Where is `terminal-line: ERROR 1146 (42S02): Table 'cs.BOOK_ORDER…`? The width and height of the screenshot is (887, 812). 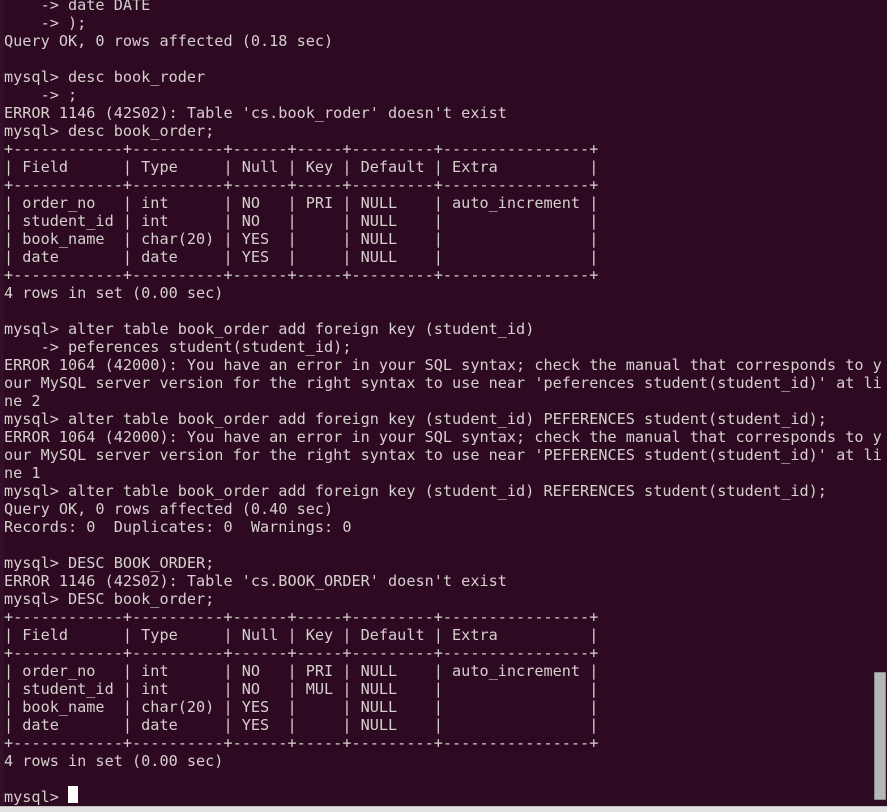
terminal-line: ERROR 1146 (42S02): Table 'cs.BOOK_ORDER… is located at coordinates (255, 581).